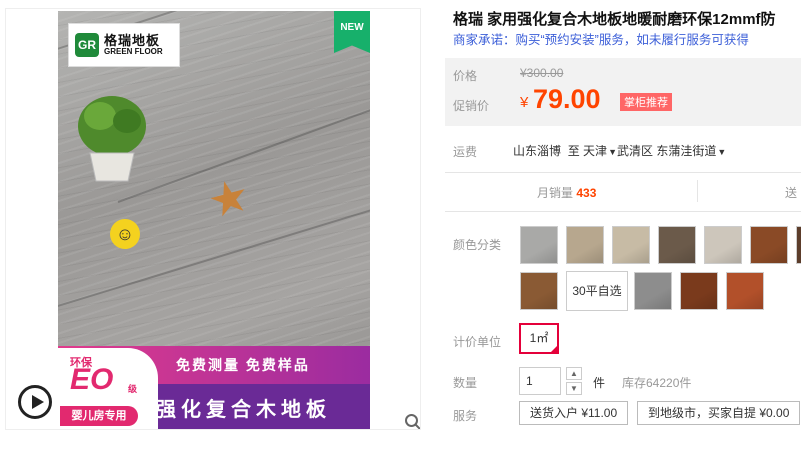  What do you see at coordinates (597, 291) in the screenshot?
I see `color-option-custom: 30平自选` at bounding box center [597, 291].